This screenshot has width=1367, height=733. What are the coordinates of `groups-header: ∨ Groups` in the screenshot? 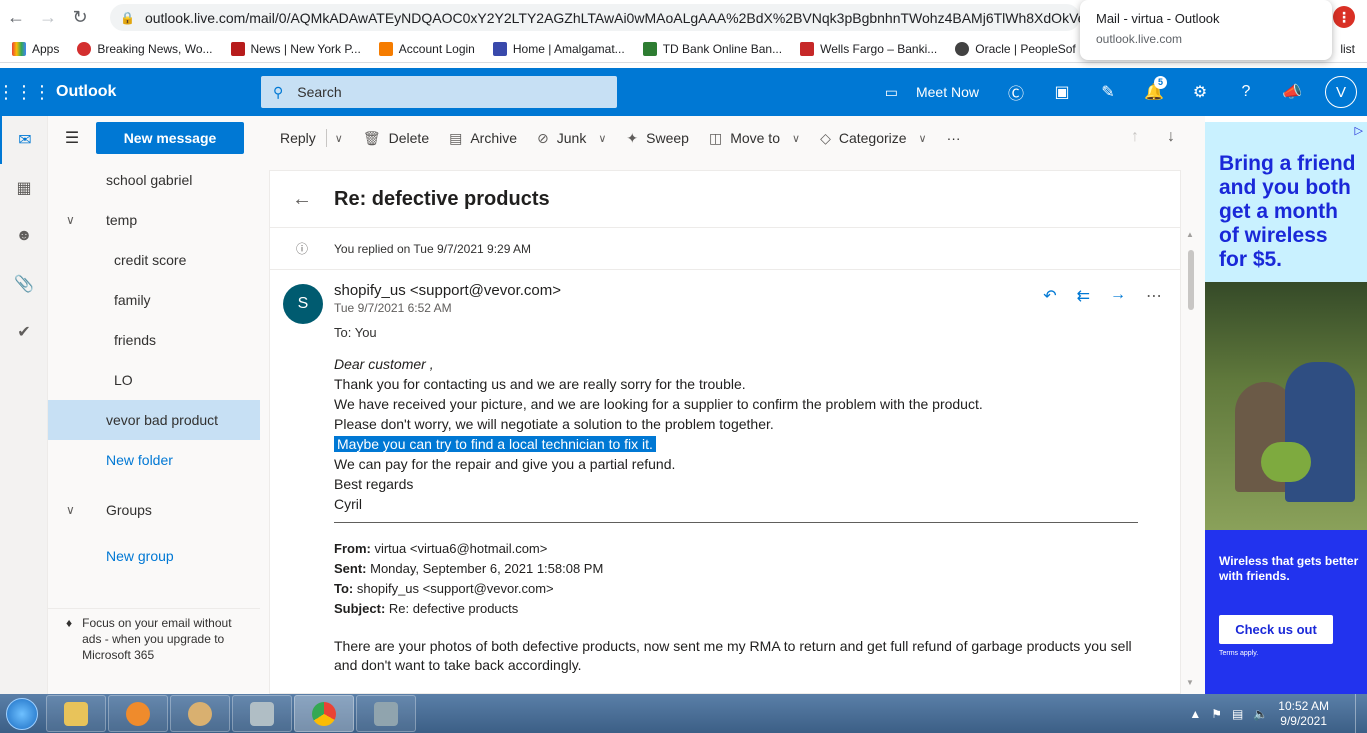 It's located at (154, 510).